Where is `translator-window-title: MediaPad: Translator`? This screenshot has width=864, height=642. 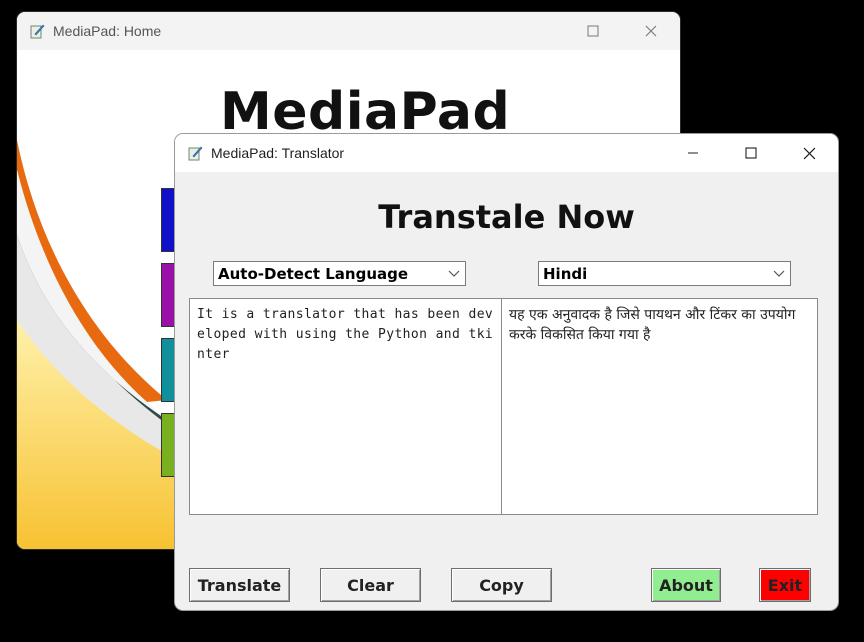
translator-window-title: MediaPad: Translator is located at coordinates (278, 153).